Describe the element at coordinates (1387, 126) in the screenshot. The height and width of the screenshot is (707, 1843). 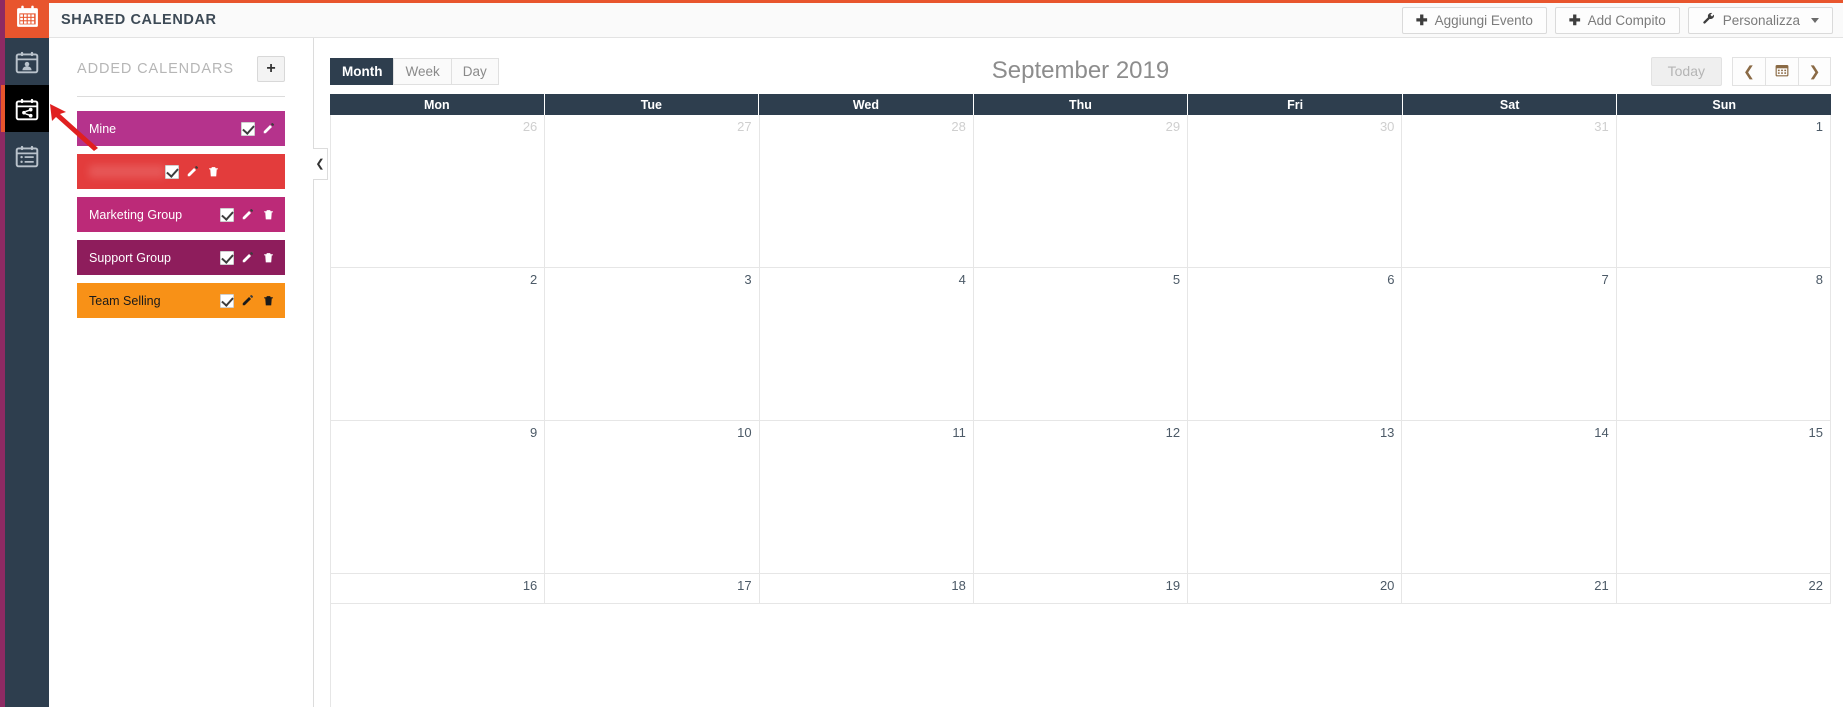
I see `day-number: 30` at that location.